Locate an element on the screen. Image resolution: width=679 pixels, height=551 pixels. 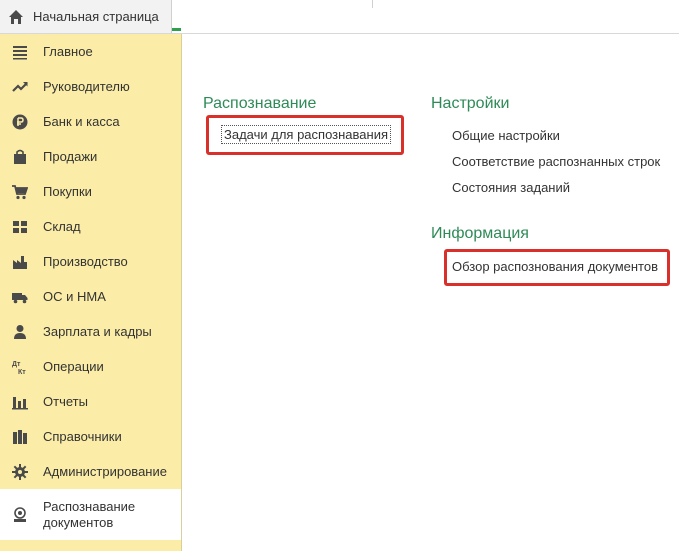
recognition-icon is located at coordinates (20, 514).